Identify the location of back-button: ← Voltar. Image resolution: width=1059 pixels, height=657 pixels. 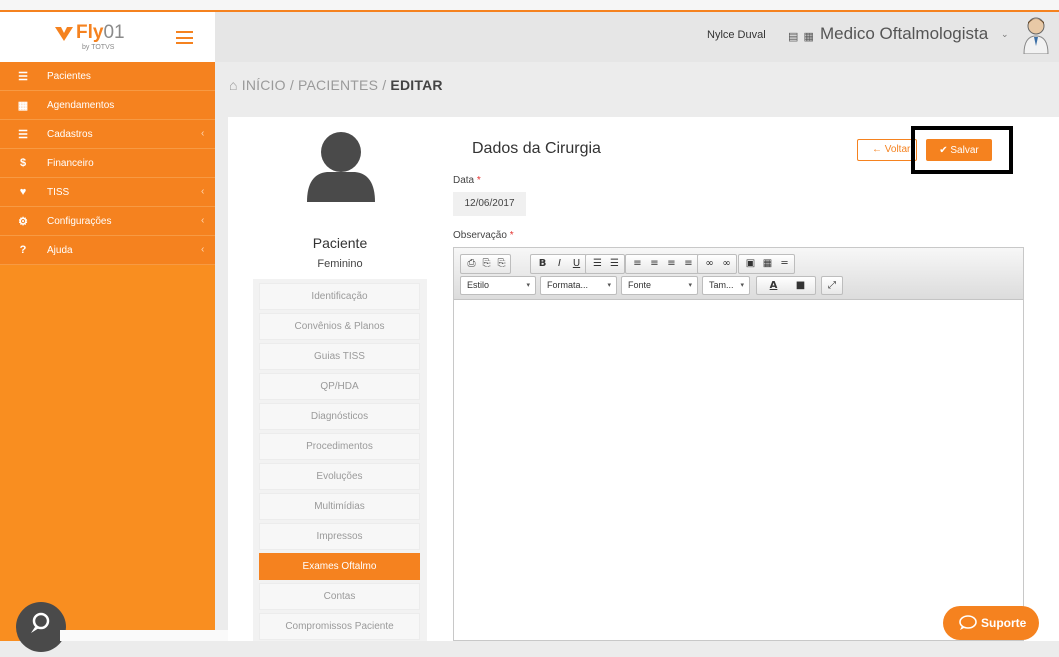
(887, 150).